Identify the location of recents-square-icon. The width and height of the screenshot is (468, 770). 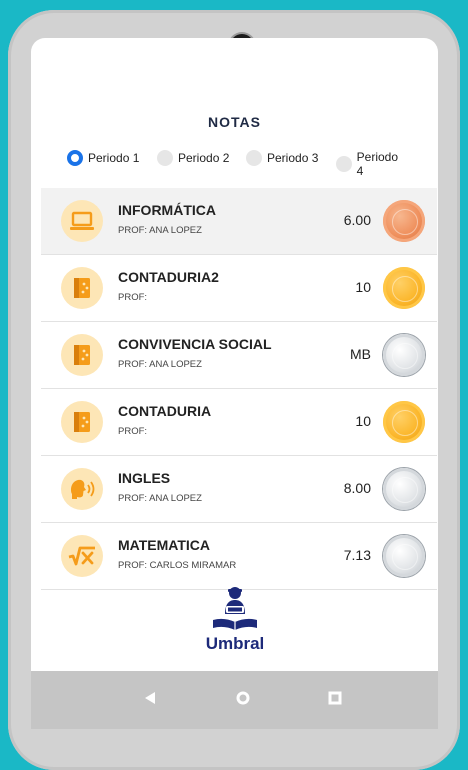
(335, 698).